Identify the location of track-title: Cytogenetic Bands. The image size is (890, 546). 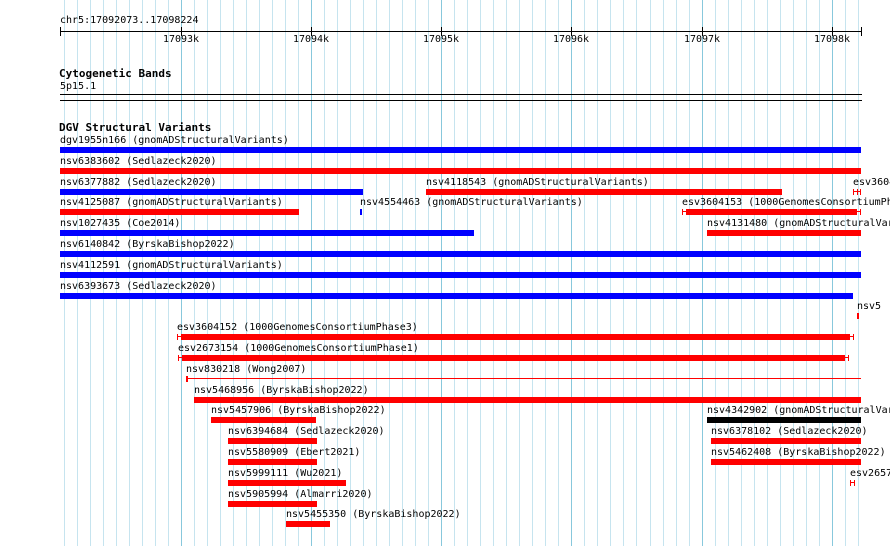
(115, 73).